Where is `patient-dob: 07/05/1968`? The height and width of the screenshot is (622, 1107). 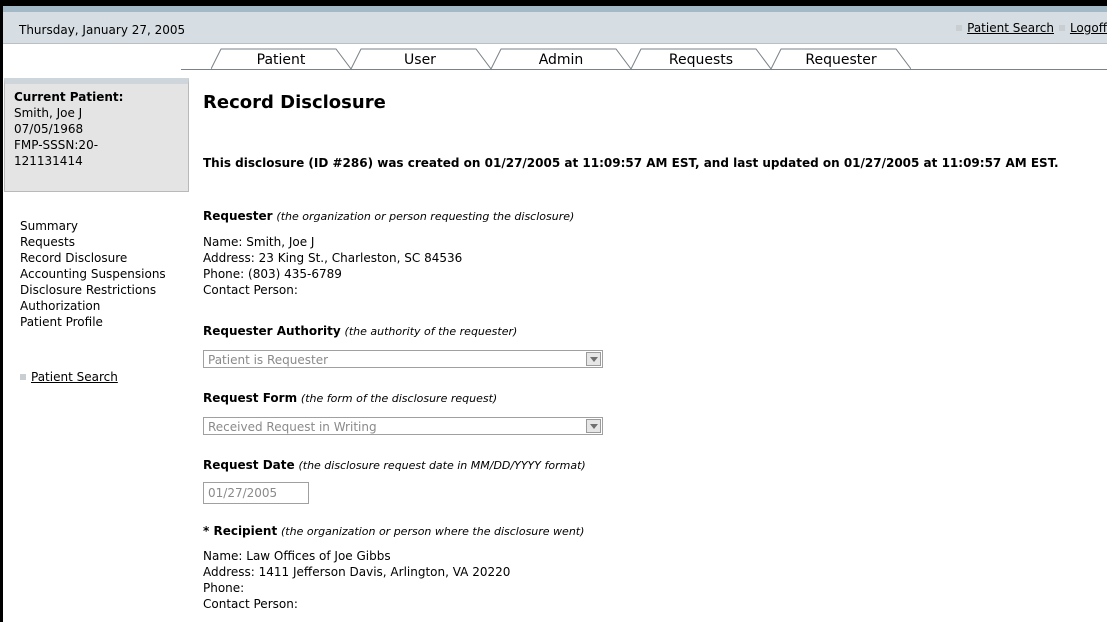
patient-dob: 07/05/1968 is located at coordinates (49, 129).